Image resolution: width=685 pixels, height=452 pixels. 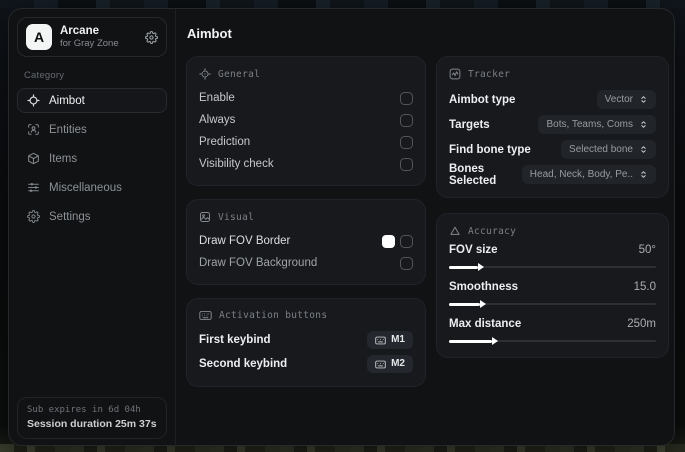 What do you see at coordinates (455, 74) in the screenshot?
I see `activity-icon` at bounding box center [455, 74].